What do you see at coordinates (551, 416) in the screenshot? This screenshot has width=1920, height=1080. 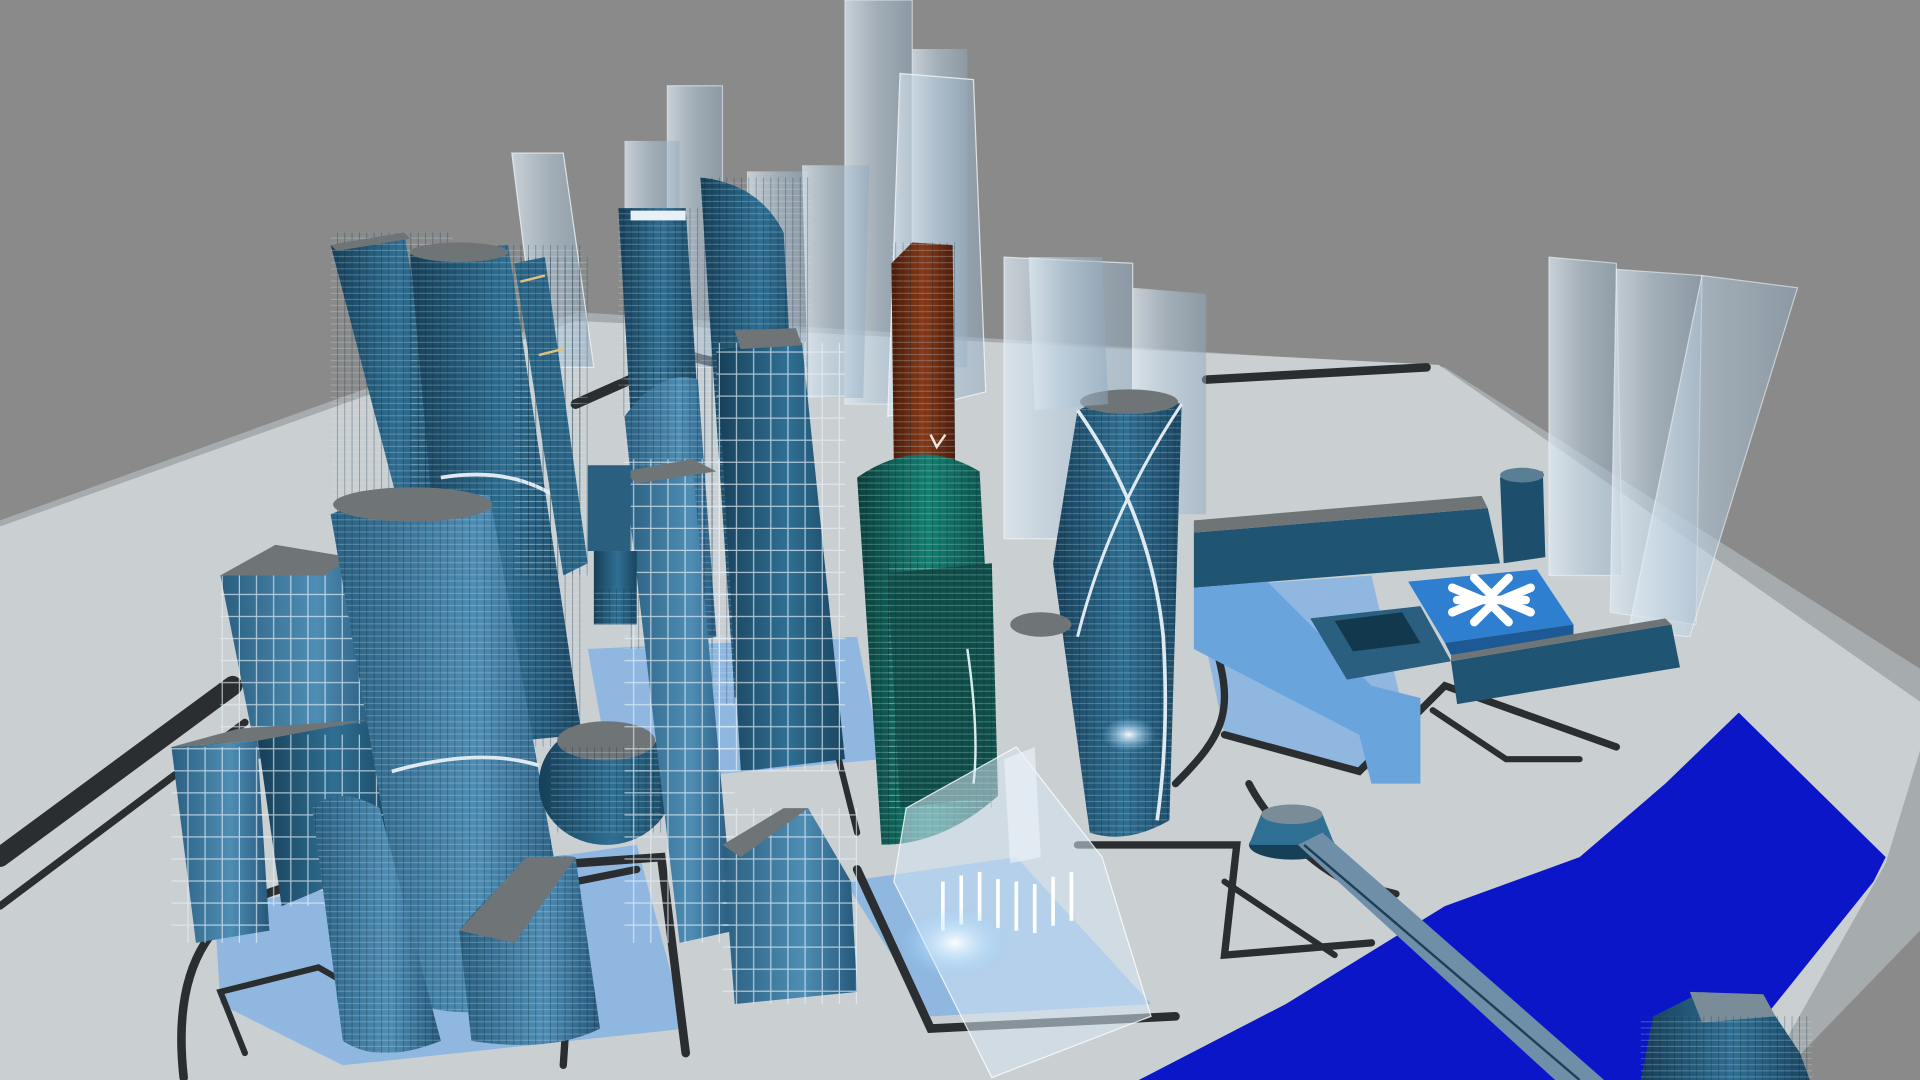 I see `tower-gold-trim` at bounding box center [551, 416].